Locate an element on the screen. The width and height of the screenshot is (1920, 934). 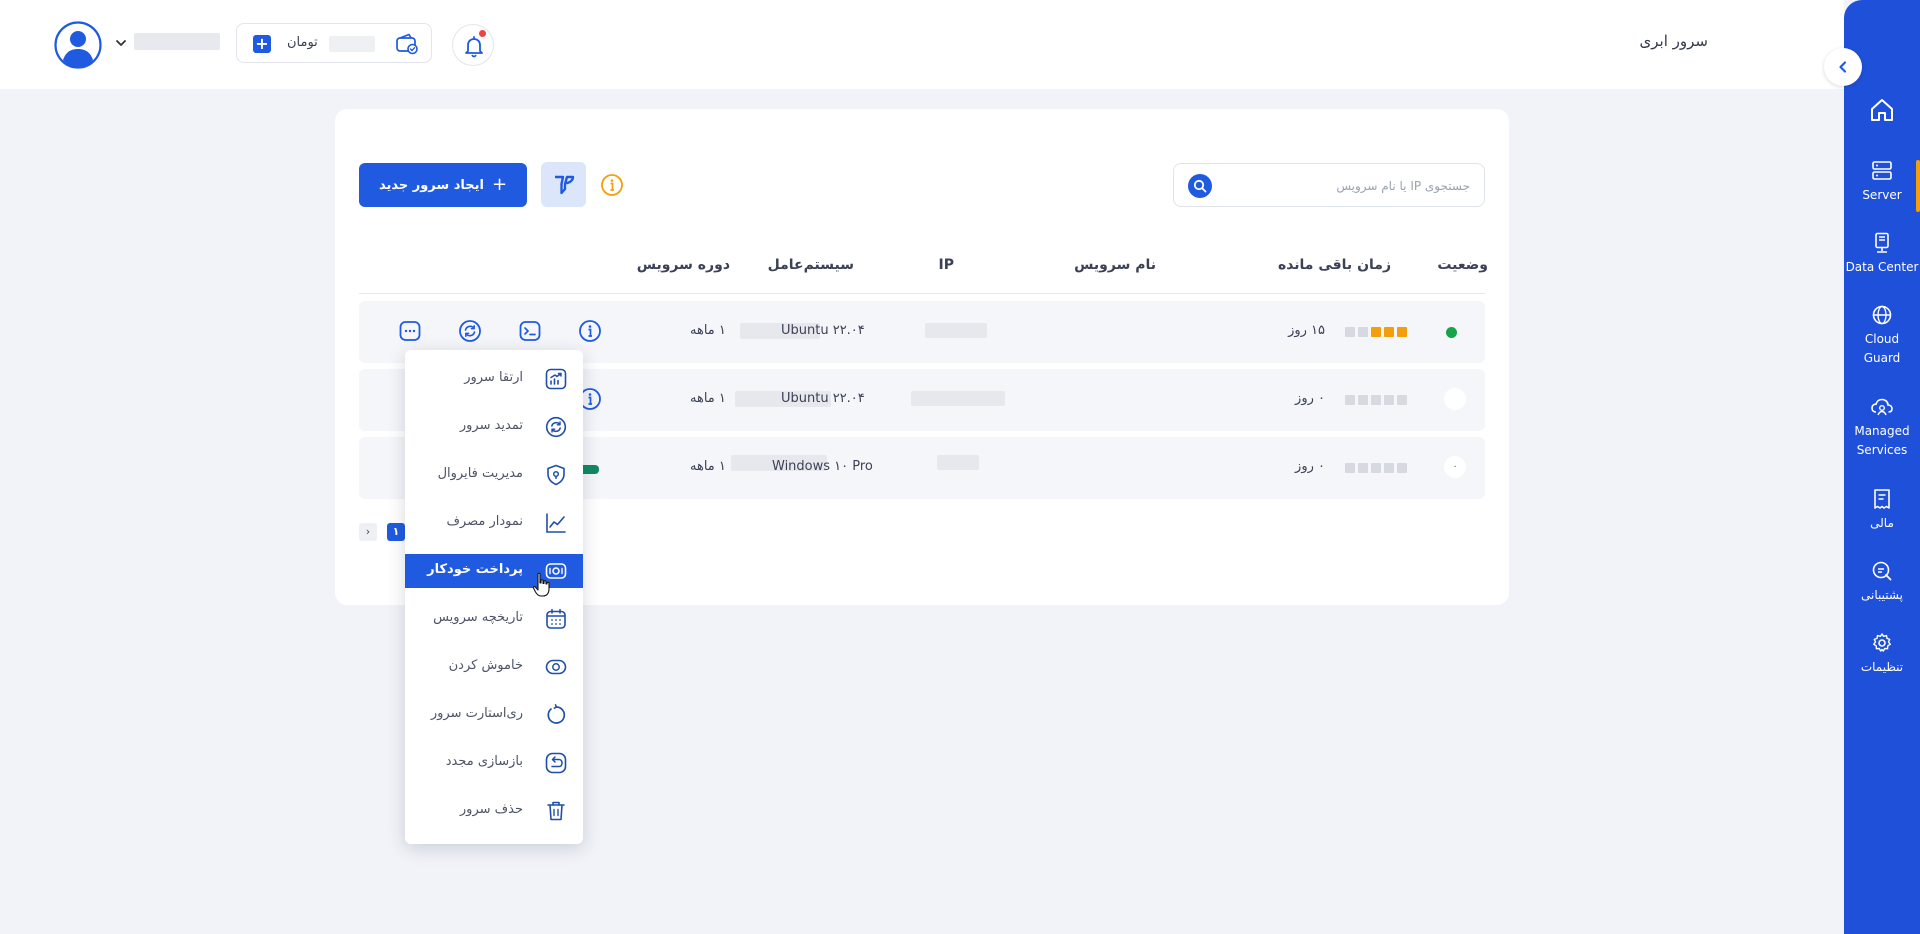
create-server-button: + ایجاد سرور جدید is located at coordinates (443, 185).